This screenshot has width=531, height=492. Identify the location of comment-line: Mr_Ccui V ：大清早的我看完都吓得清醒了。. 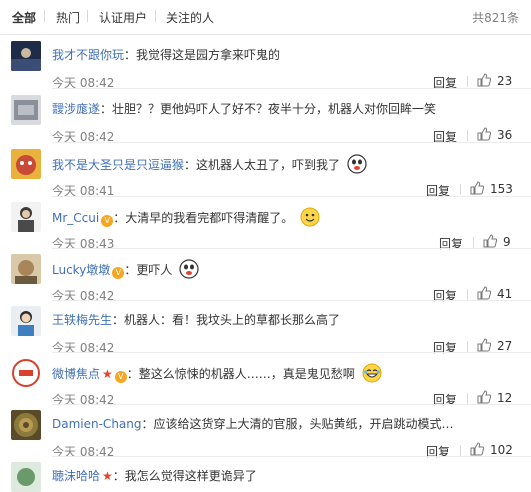
(186, 217).